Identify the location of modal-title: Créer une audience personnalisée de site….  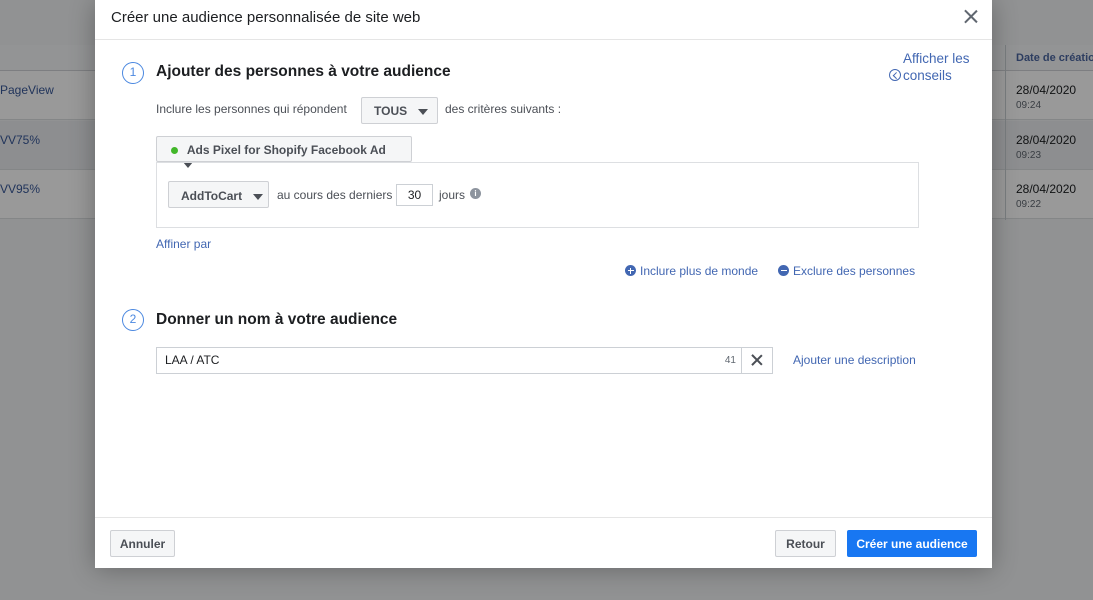
(266, 17).